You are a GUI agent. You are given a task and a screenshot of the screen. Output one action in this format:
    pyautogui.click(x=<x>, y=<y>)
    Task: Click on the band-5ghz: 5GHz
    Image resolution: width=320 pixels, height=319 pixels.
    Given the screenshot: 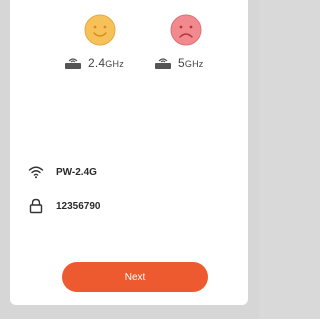 What is the action you would take?
    pyautogui.click(x=184, y=44)
    